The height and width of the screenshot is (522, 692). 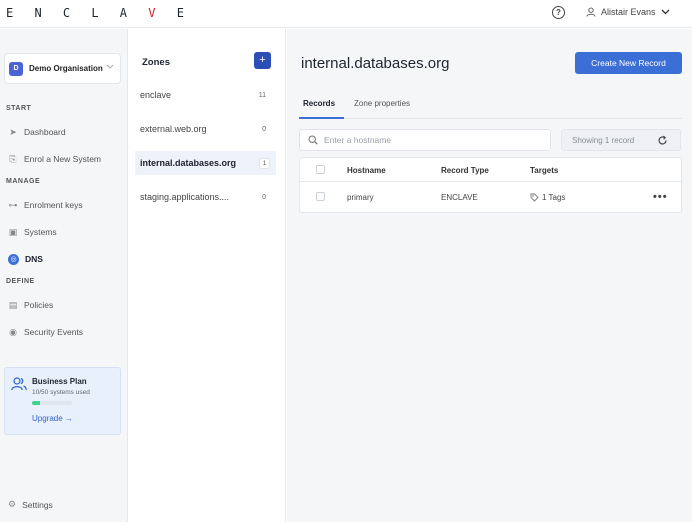 I want to click on hostname-search-input, so click(x=424, y=140).